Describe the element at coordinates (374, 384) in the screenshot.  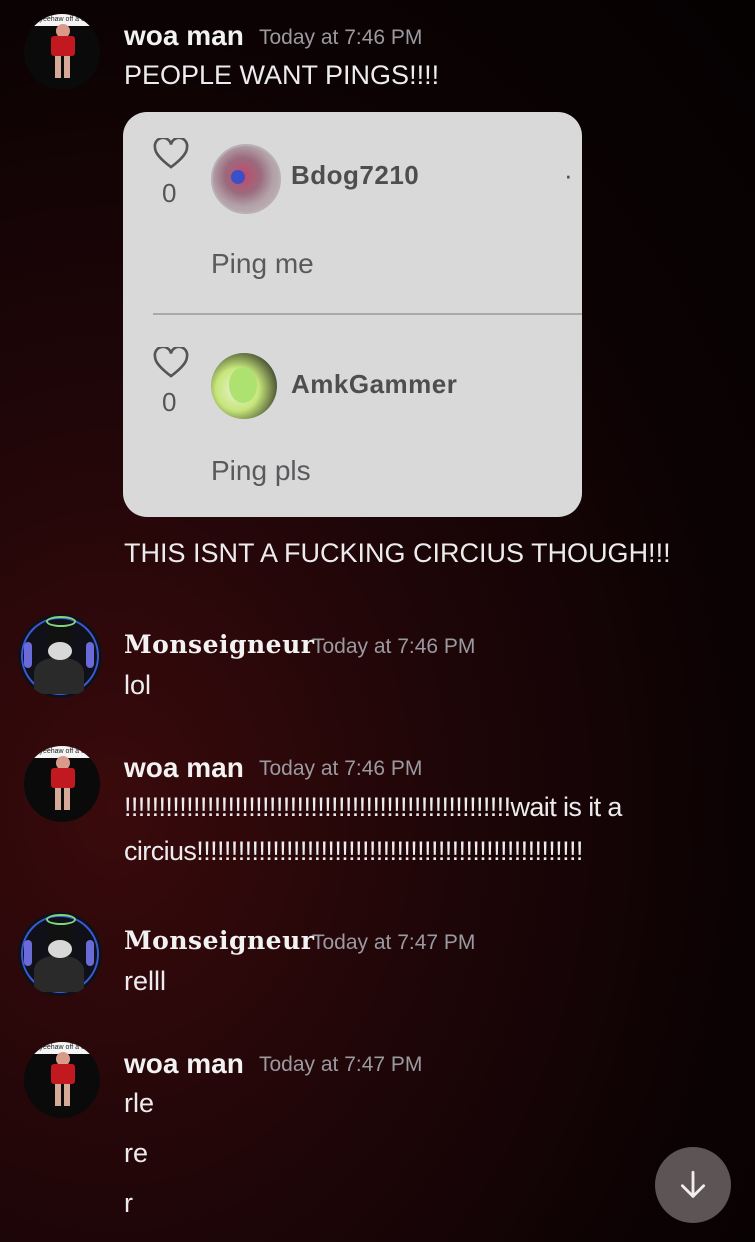
I see `ping-username: AmkGammer` at that location.